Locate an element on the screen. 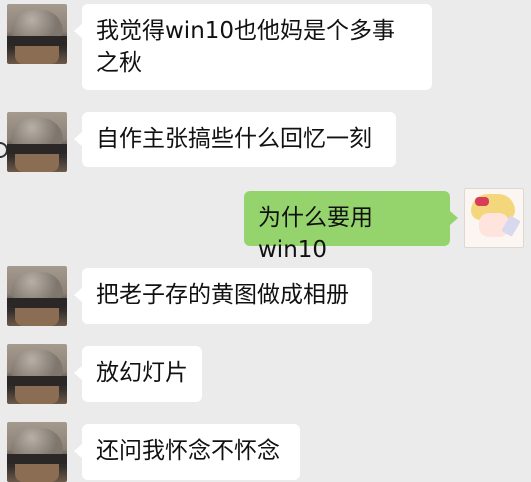 The height and width of the screenshot is (482, 531). ribbon-shape is located at coordinates (482, 201).